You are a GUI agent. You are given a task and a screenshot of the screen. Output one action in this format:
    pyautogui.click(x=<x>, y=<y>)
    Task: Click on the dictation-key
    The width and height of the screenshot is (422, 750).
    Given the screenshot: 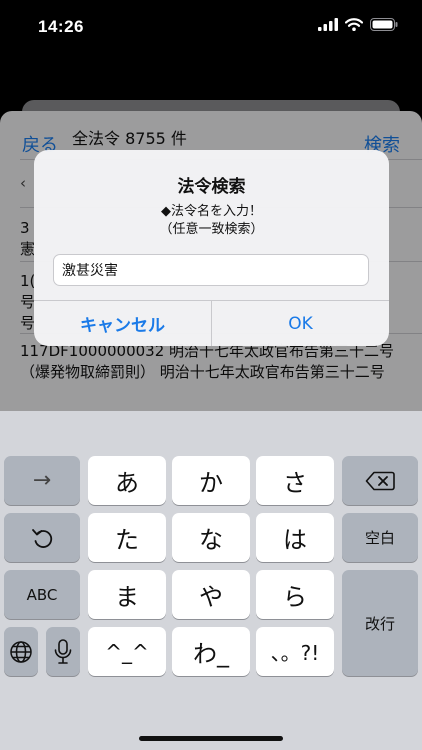 What is the action you would take?
    pyautogui.click(x=63, y=651)
    